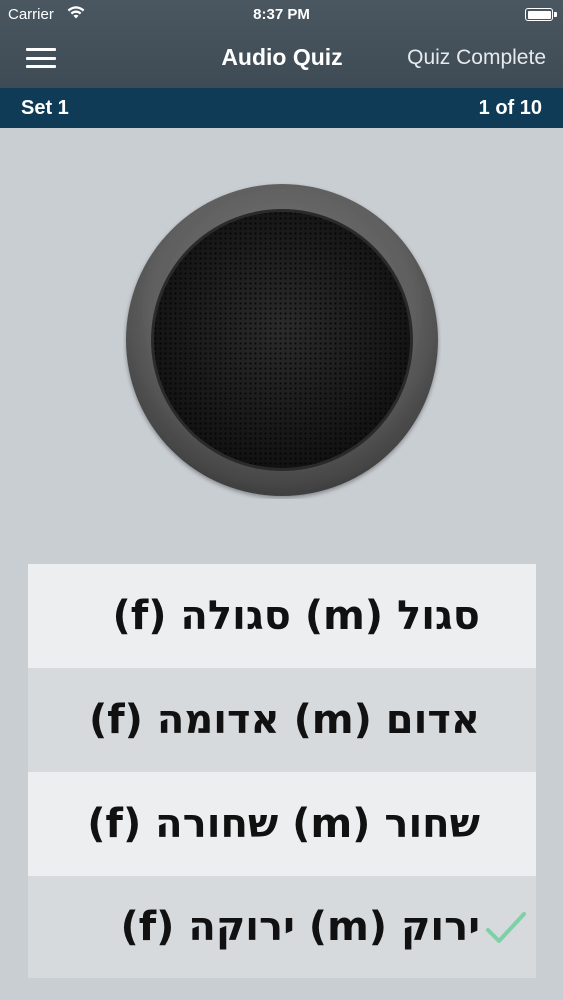 This screenshot has height=1000, width=563. I want to click on answer-option-2: אדום (m) אדומה (f), so click(282, 720).